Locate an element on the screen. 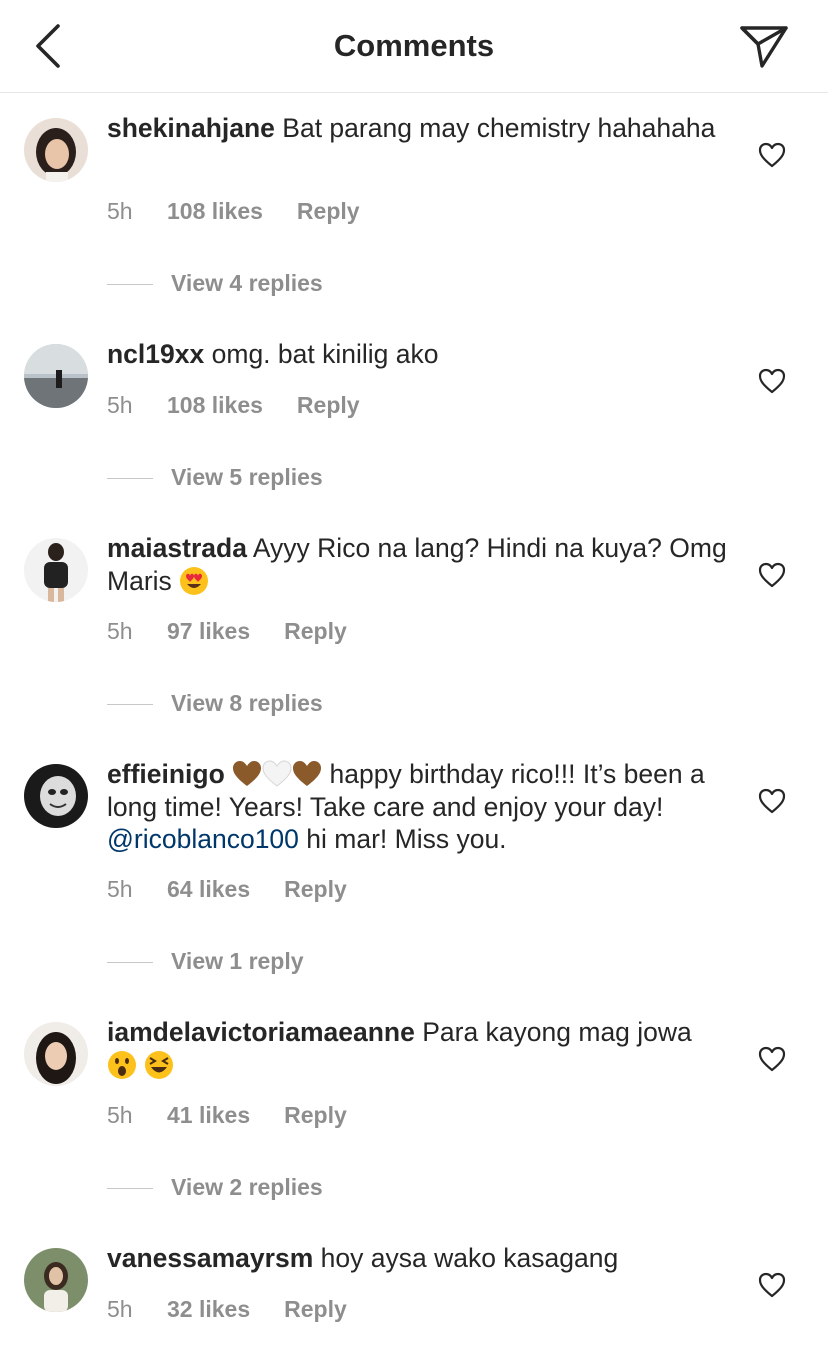  share-button is located at coordinates (764, 46).